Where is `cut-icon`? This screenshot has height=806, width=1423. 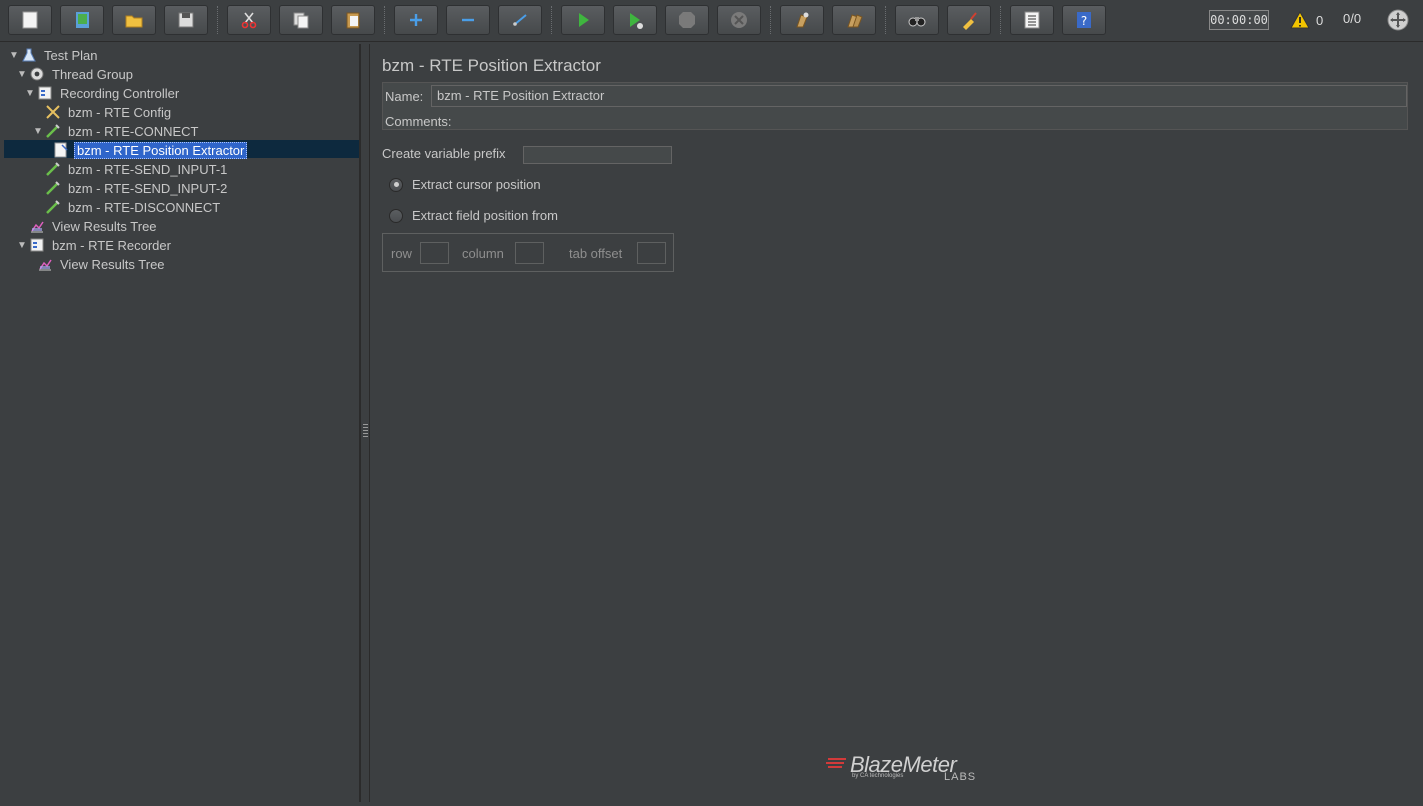
cut-icon is located at coordinates (249, 20).